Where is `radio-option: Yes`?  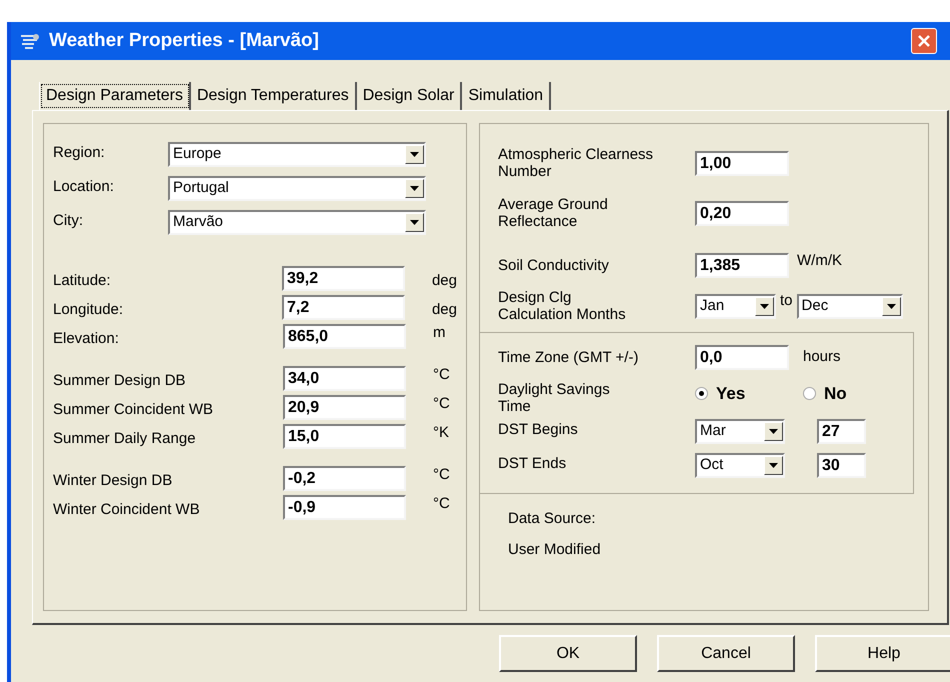
radio-option: Yes is located at coordinates (749, 393).